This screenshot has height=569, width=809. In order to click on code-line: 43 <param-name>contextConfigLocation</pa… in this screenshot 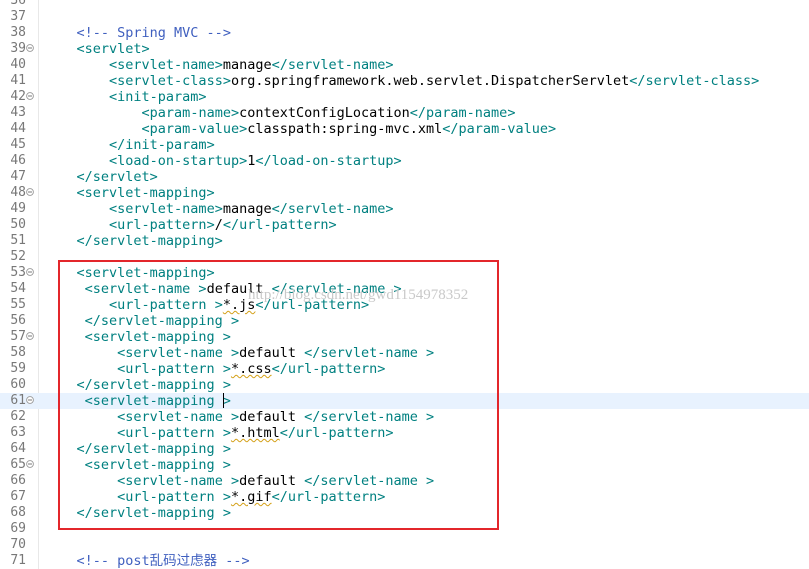, I will do `click(404, 113)`.